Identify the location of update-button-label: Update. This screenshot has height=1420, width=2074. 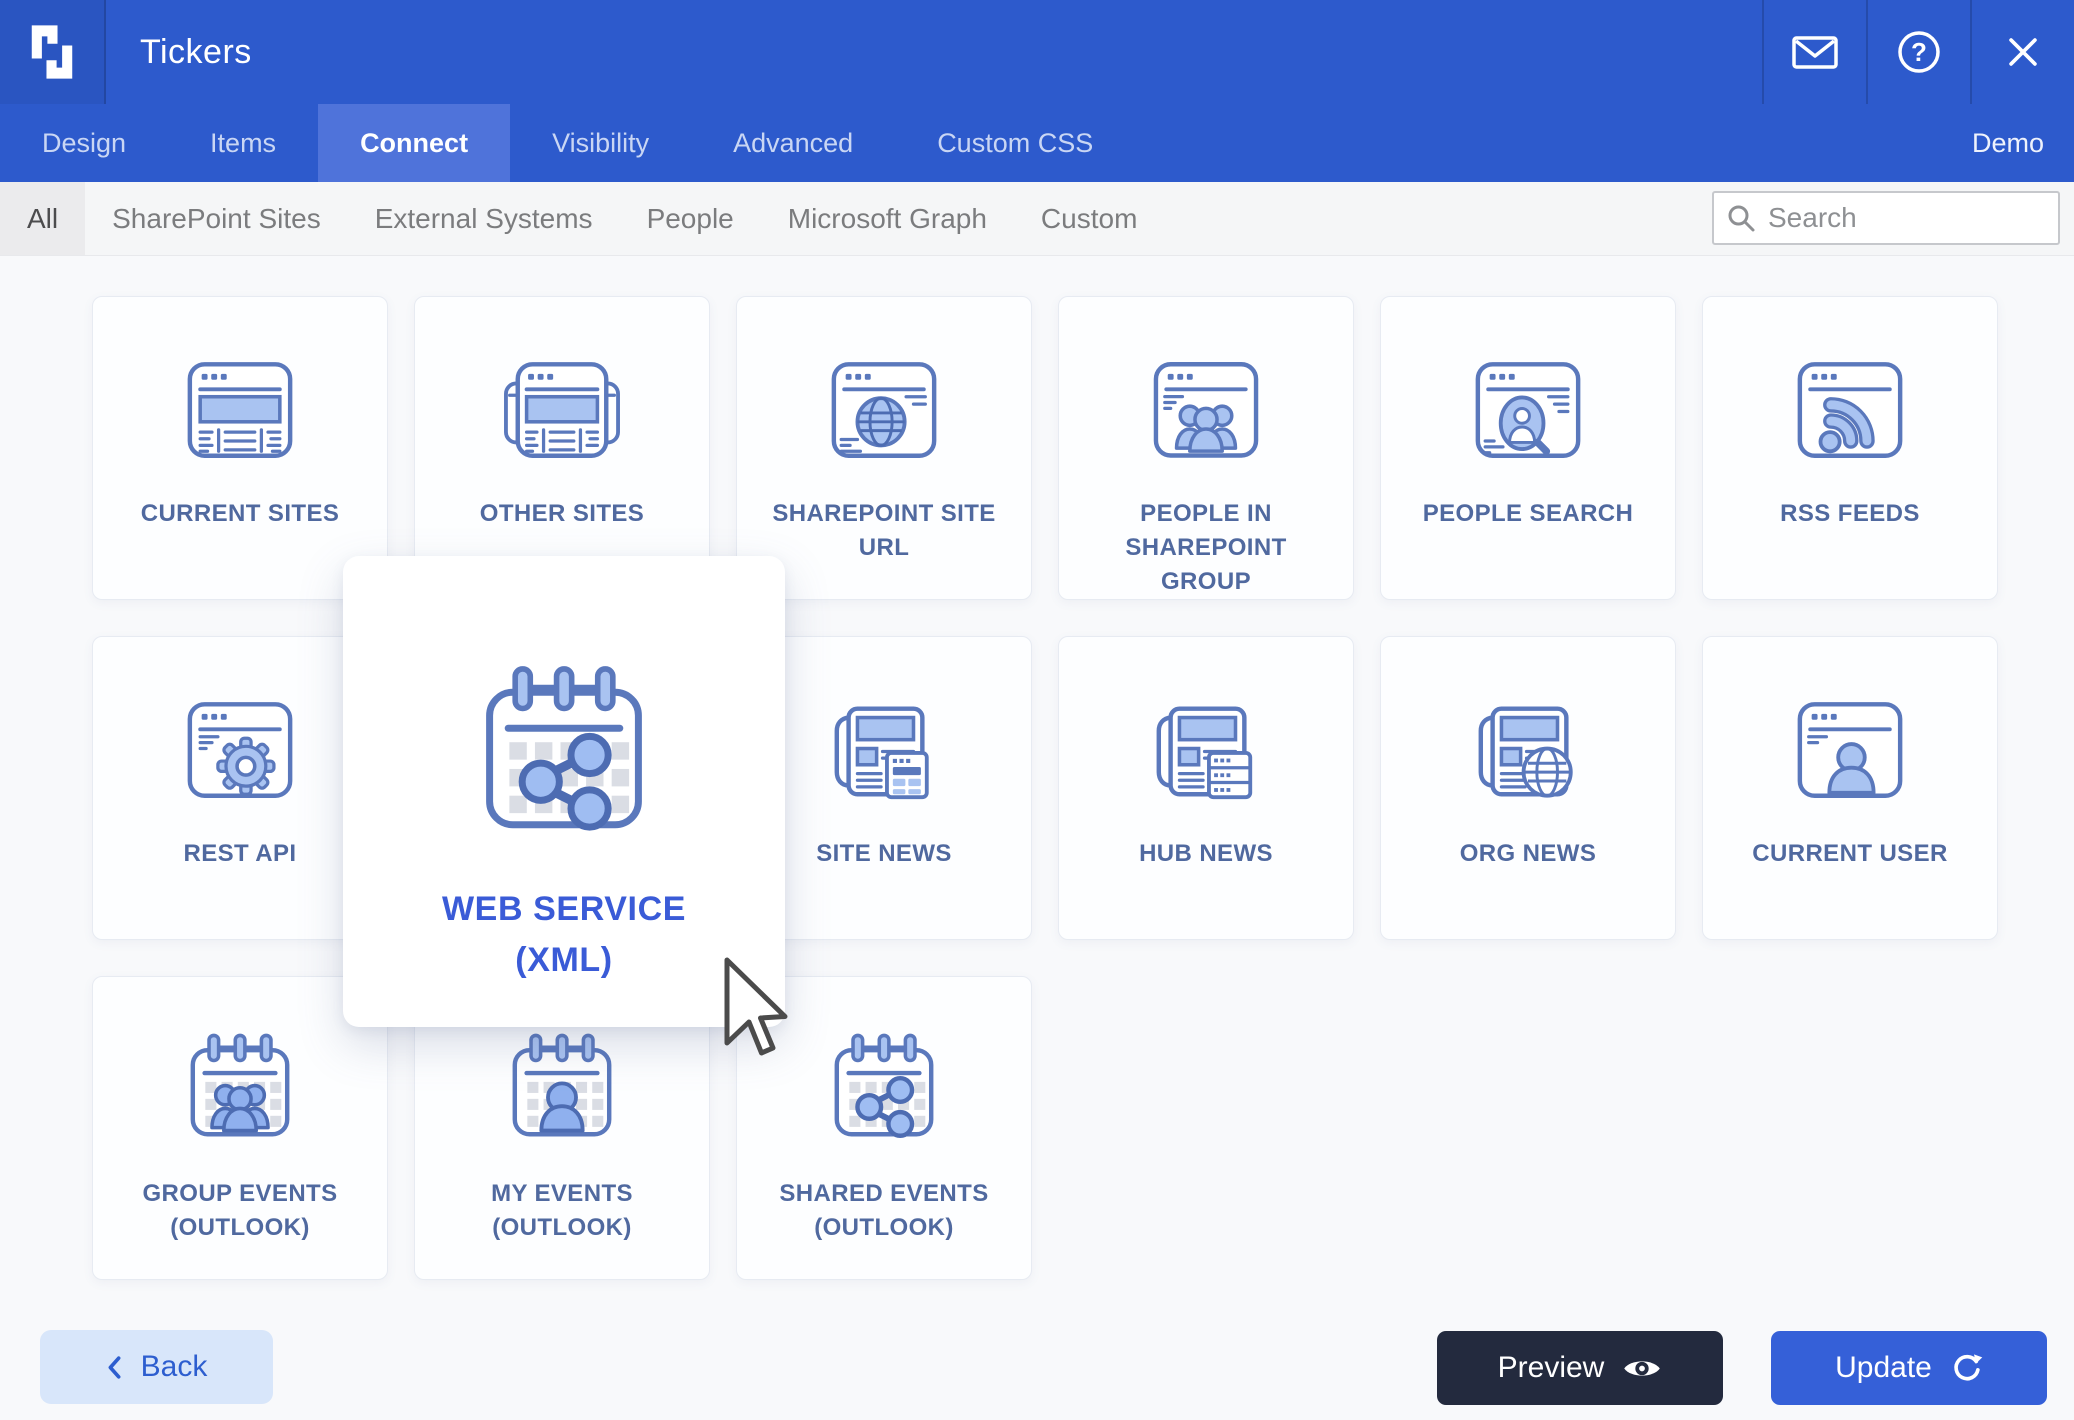
(1883, 1367).